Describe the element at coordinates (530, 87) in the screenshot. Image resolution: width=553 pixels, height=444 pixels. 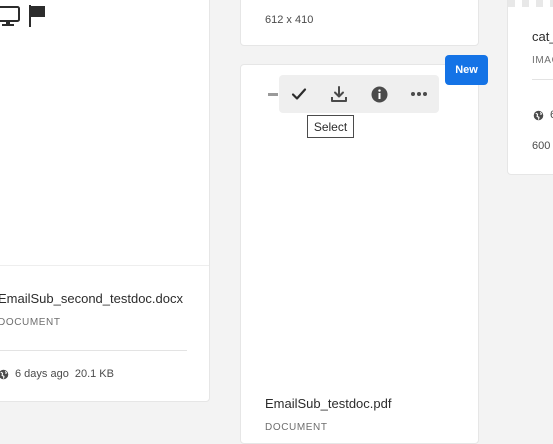
I see `asset-card-image-cat: cat_ IMAG 6 600` at that location.